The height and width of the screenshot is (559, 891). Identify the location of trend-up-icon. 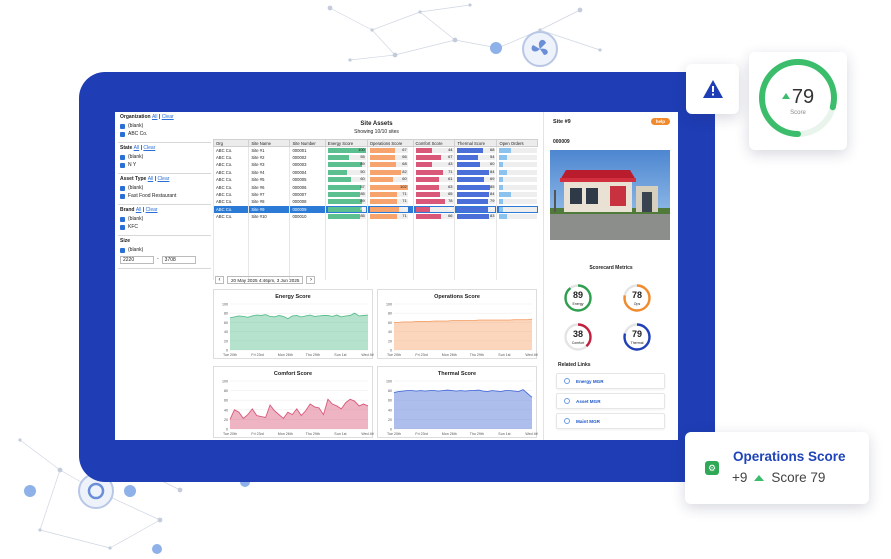
(785, 96).